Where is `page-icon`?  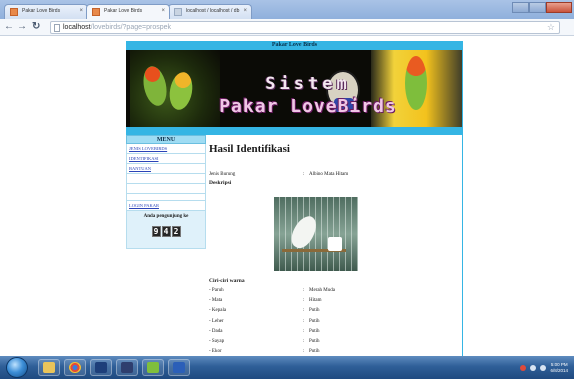 page-icon is located at coordinates (57, 28).